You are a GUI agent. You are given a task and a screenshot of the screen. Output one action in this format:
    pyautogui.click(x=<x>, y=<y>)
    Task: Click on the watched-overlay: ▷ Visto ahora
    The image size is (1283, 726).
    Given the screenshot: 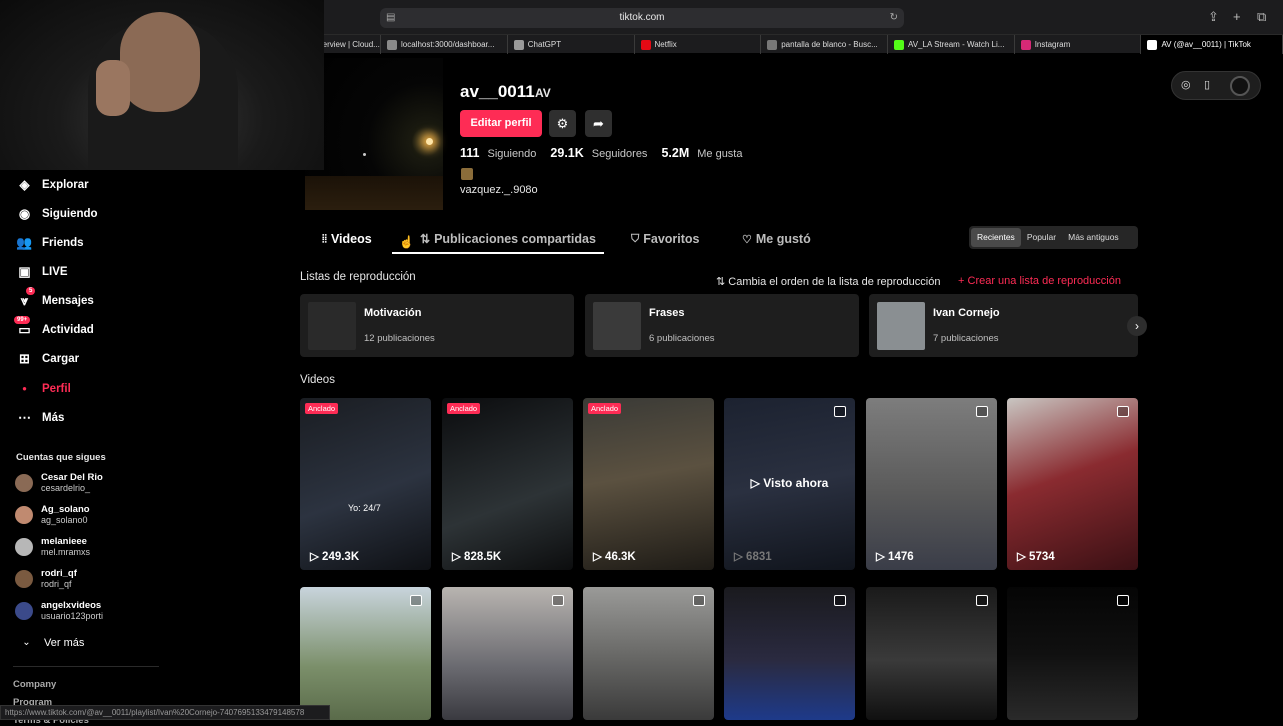 What is the action you would take?
    pyautogui.click(x=789, y=483)
    